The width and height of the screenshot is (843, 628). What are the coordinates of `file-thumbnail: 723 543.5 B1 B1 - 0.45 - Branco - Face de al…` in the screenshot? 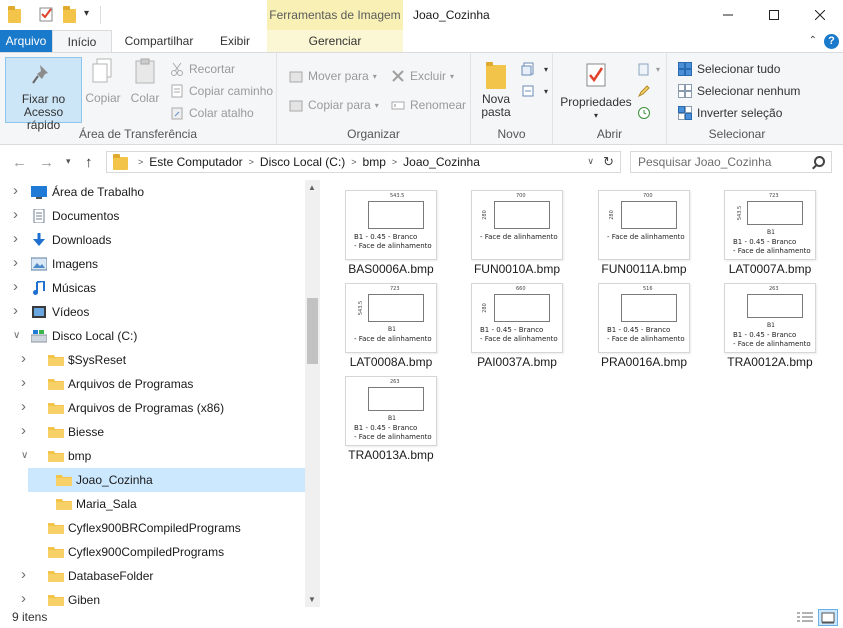 It's located at (770, 225).